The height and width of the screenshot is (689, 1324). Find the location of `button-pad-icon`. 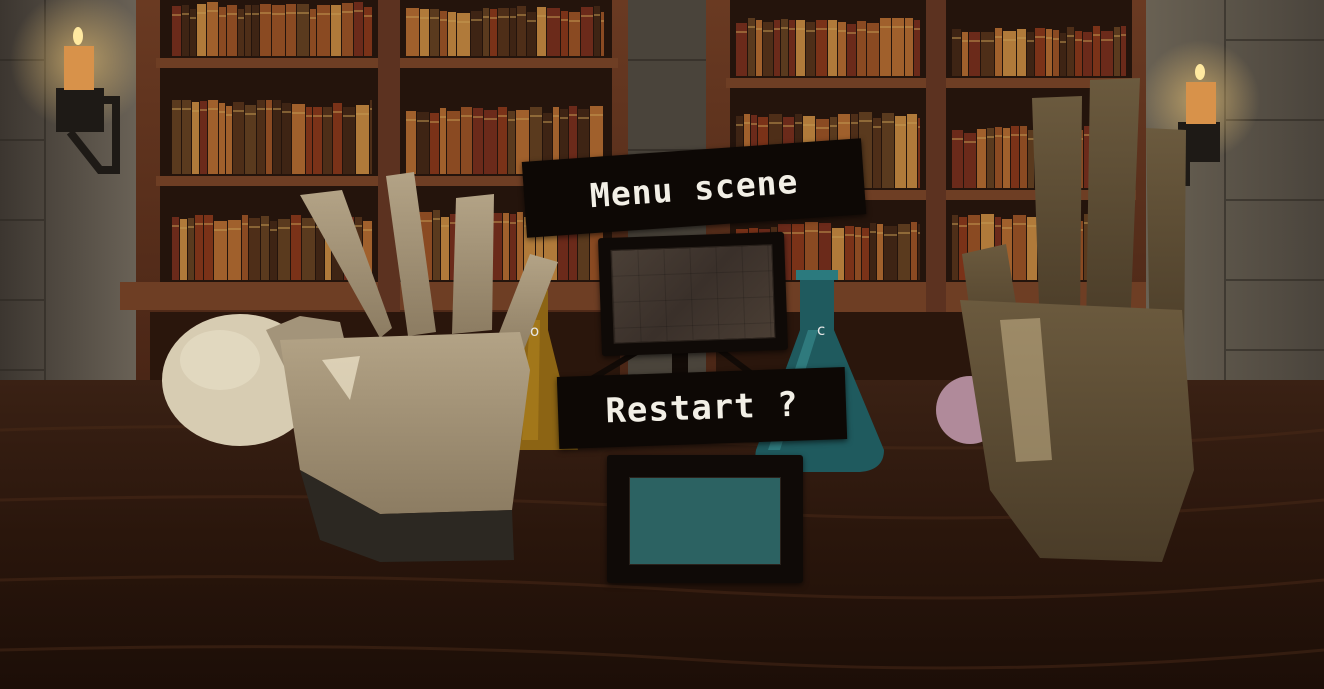

button-pad-icon is located at coordinates (705, 521).